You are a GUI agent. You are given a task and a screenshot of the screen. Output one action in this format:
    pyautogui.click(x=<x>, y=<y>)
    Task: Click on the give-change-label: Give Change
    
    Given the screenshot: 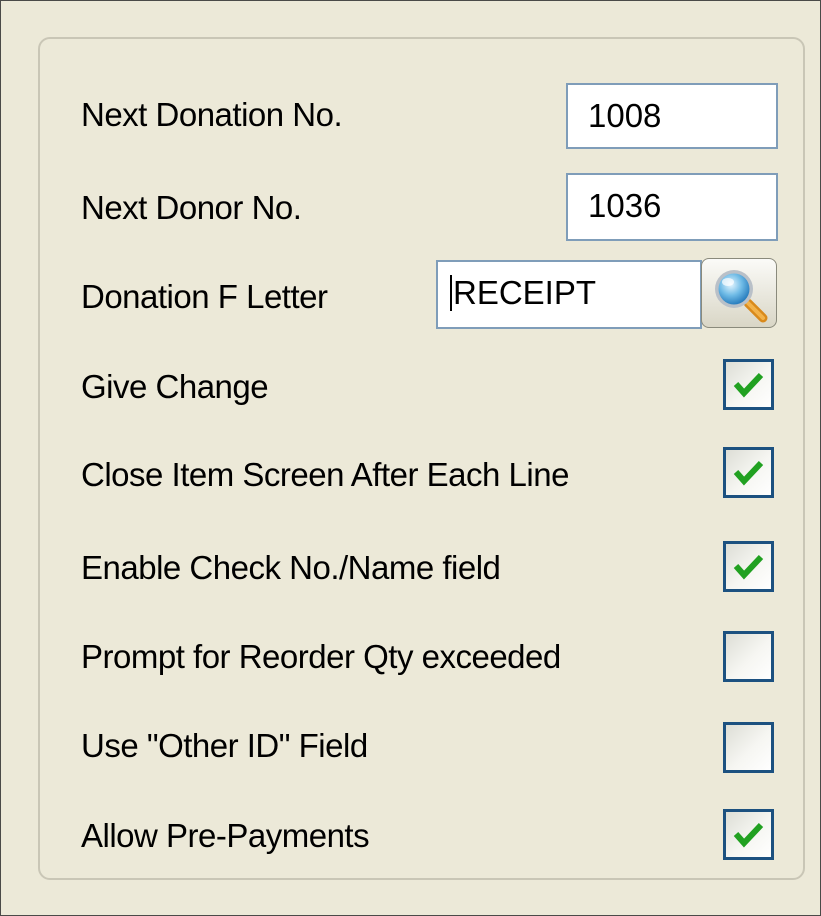 What is the action you would take?
    pyautogui.click(x=175, y=386)
    